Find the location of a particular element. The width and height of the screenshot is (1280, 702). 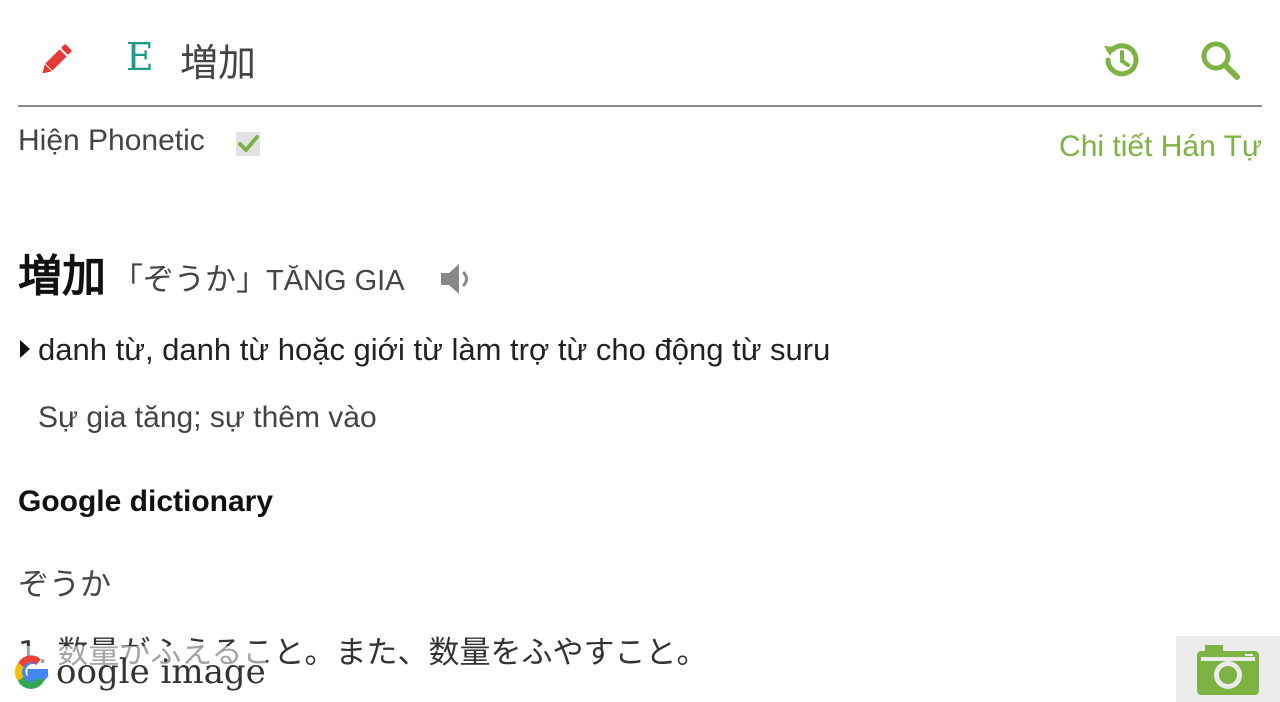

google-g-logo-icon is located at coordinates (32, 672).